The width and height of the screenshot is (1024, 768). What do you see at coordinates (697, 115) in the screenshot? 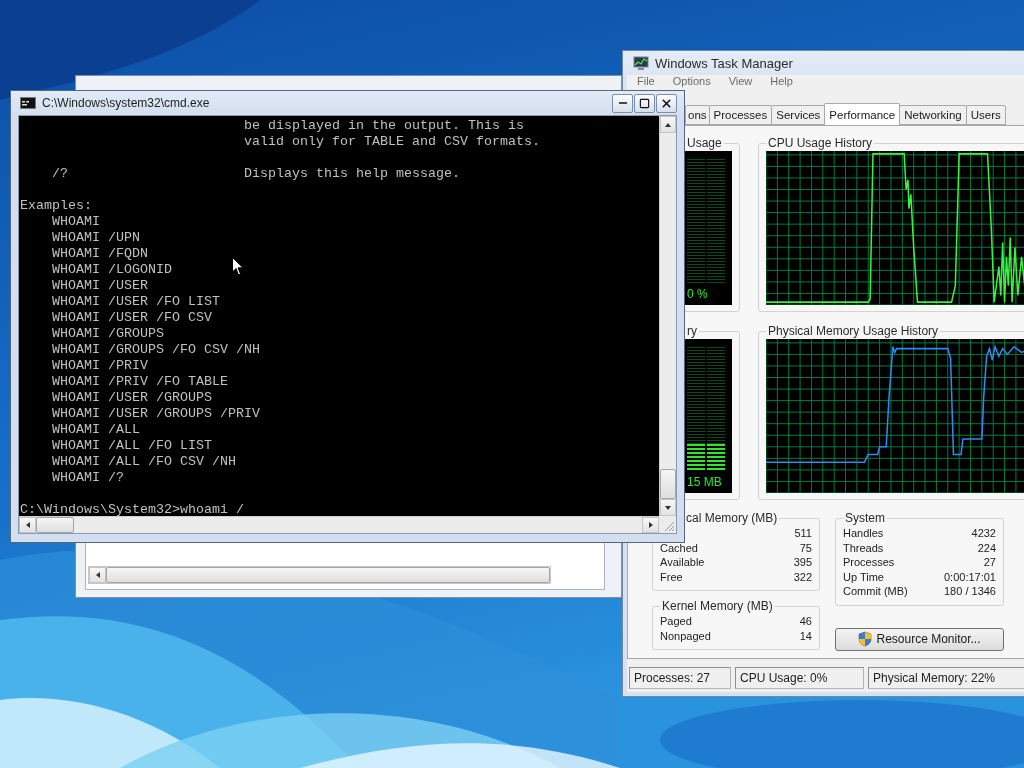
I see `tab: ons` at bounding box center [697, 115].